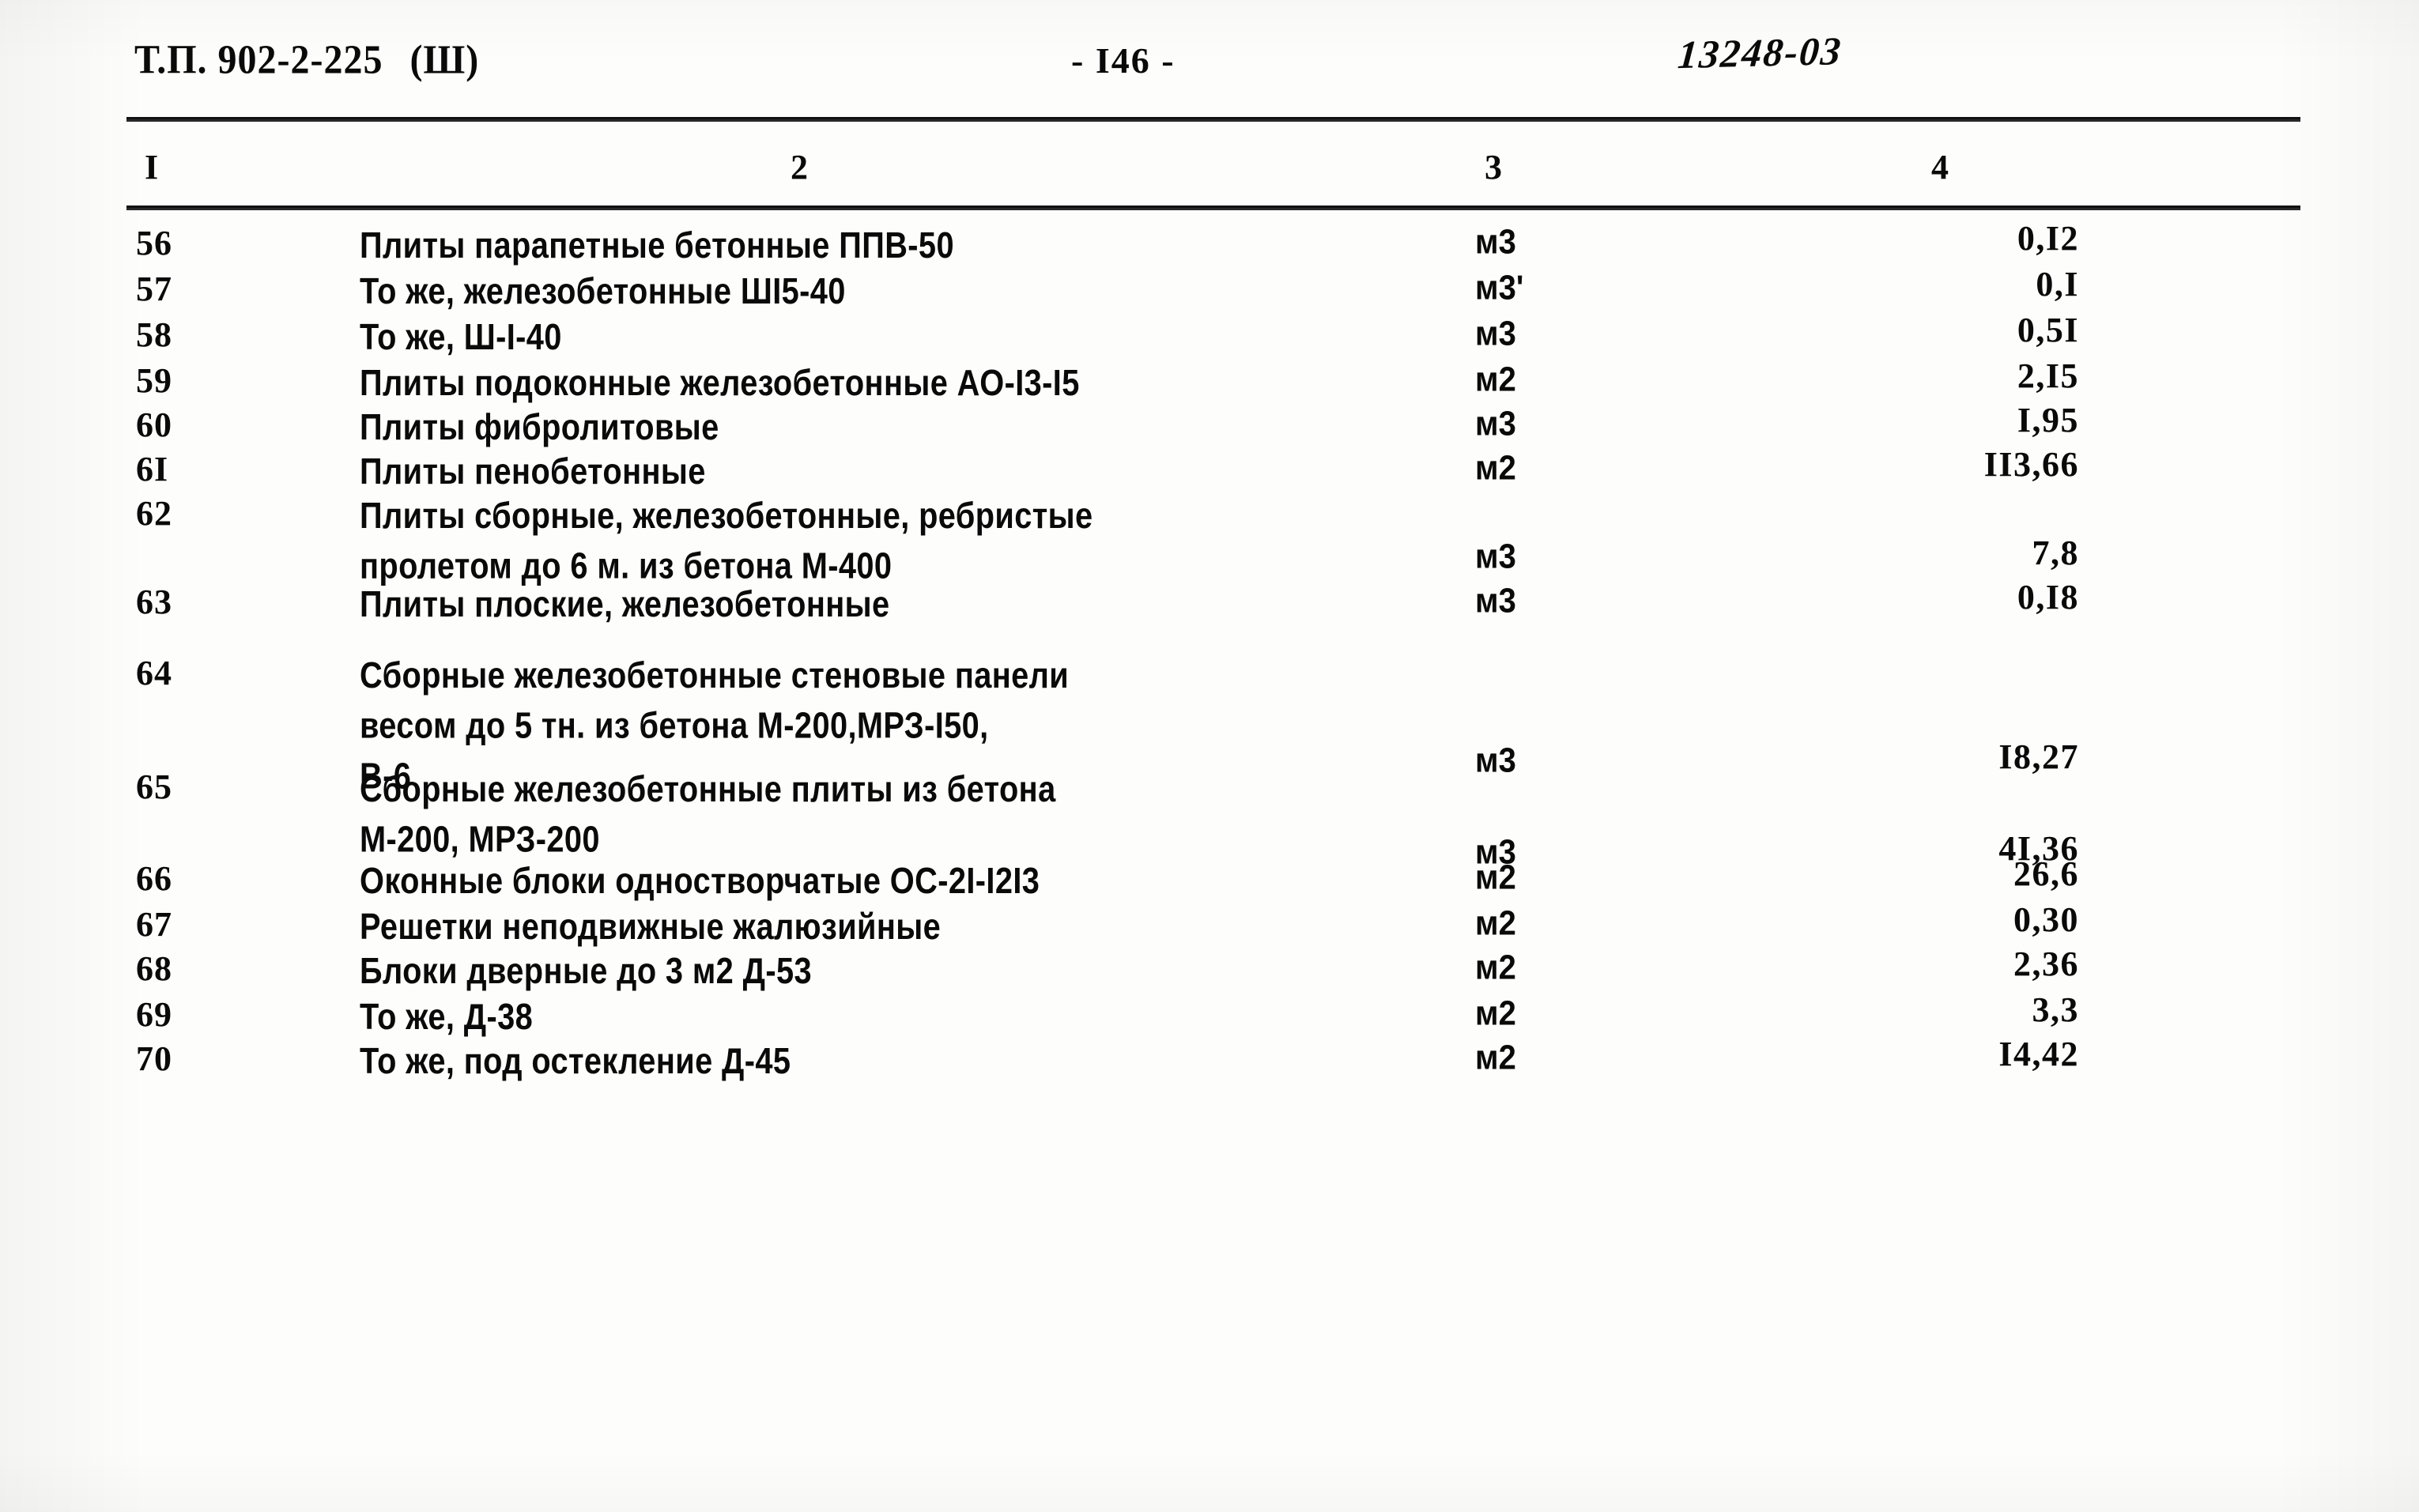 The image size is (2419, 1512). I want to click on description-line: Блоки дверные до 3 м2 Д-53, so click(586, 970).